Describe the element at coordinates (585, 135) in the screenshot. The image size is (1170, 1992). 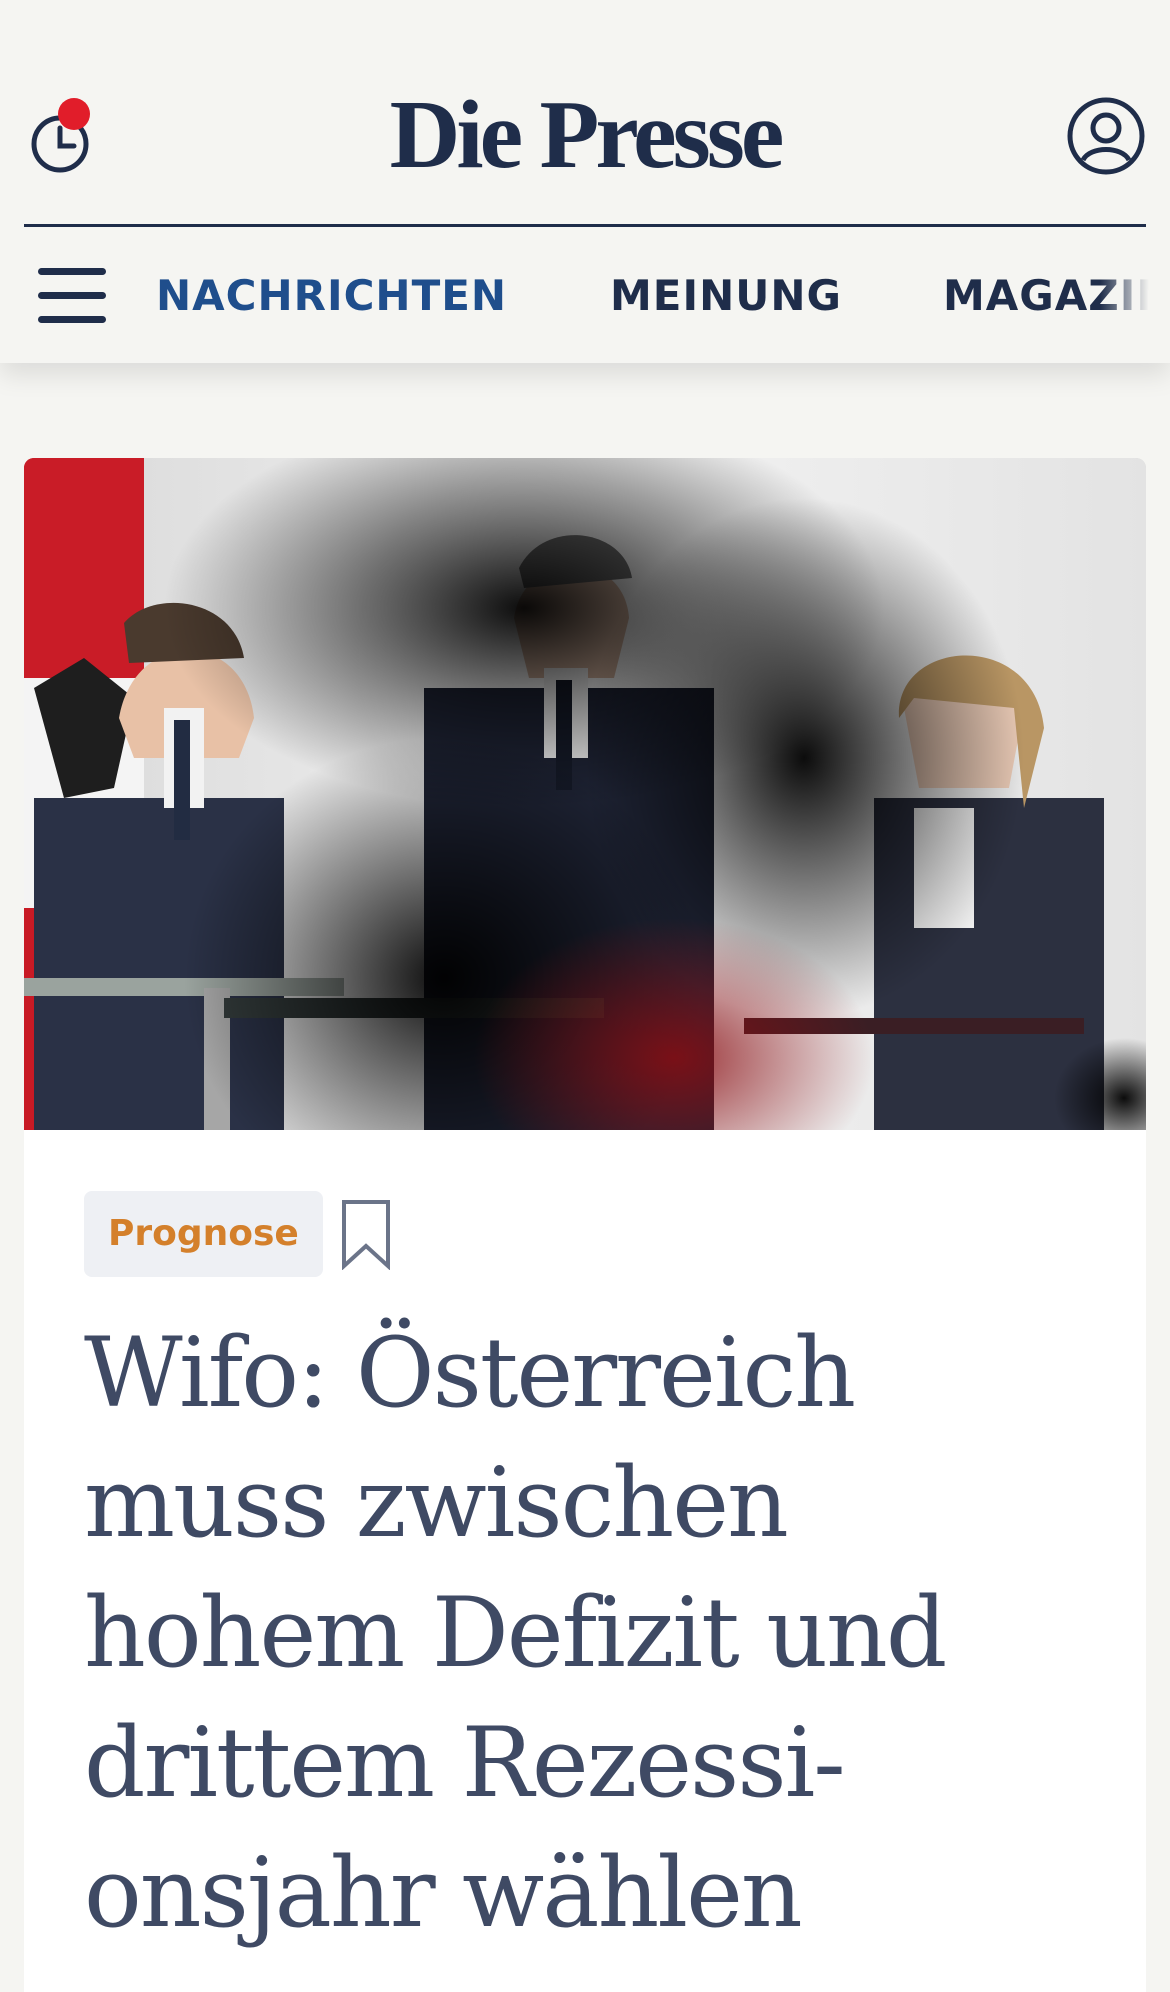
I see `site-logo: Die Presse` at that location.